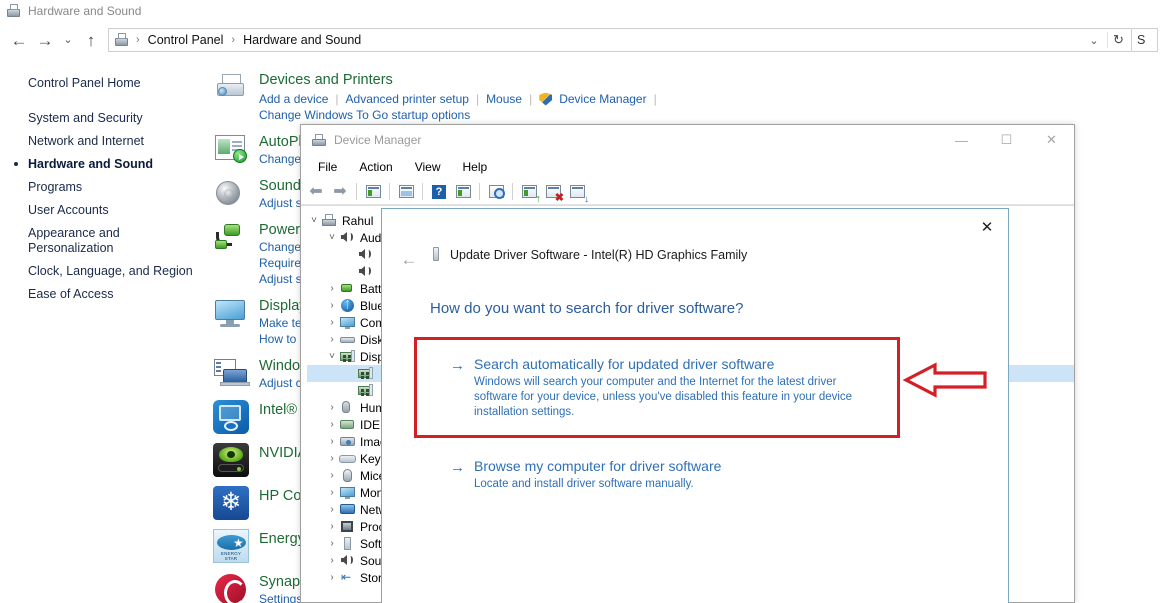 Image resolution: width=1164 pixels, height=603 pixels. Describe the element at coordinates (102, 271) in the screenshot. I see `sidebar-item-clock-language-region: Clock, Language, and Region` at that location.